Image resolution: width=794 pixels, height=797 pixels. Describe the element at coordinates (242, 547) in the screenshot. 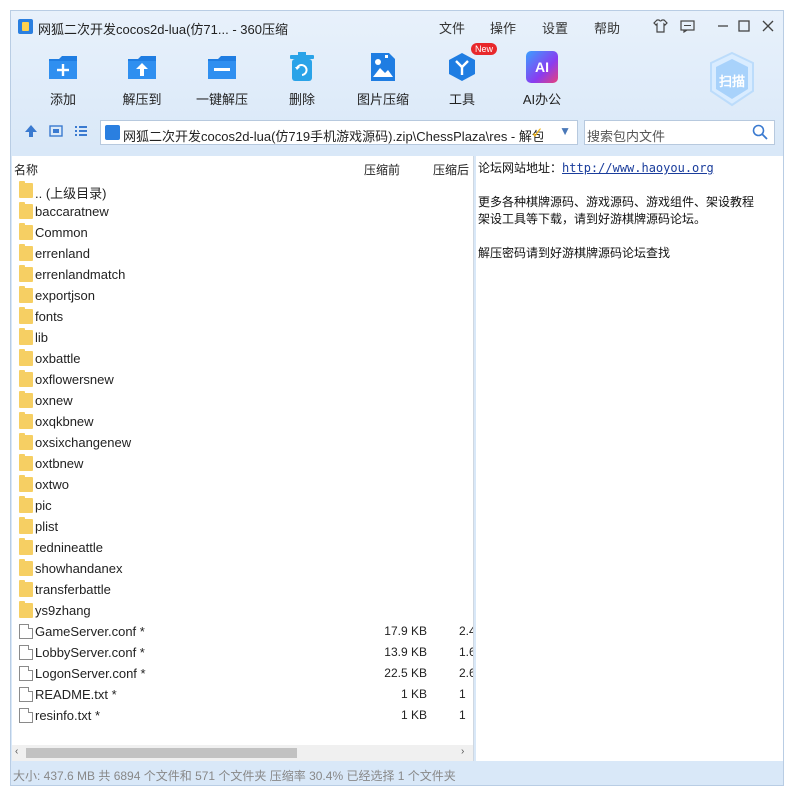

I see `table-row: rednineattle` at that location.